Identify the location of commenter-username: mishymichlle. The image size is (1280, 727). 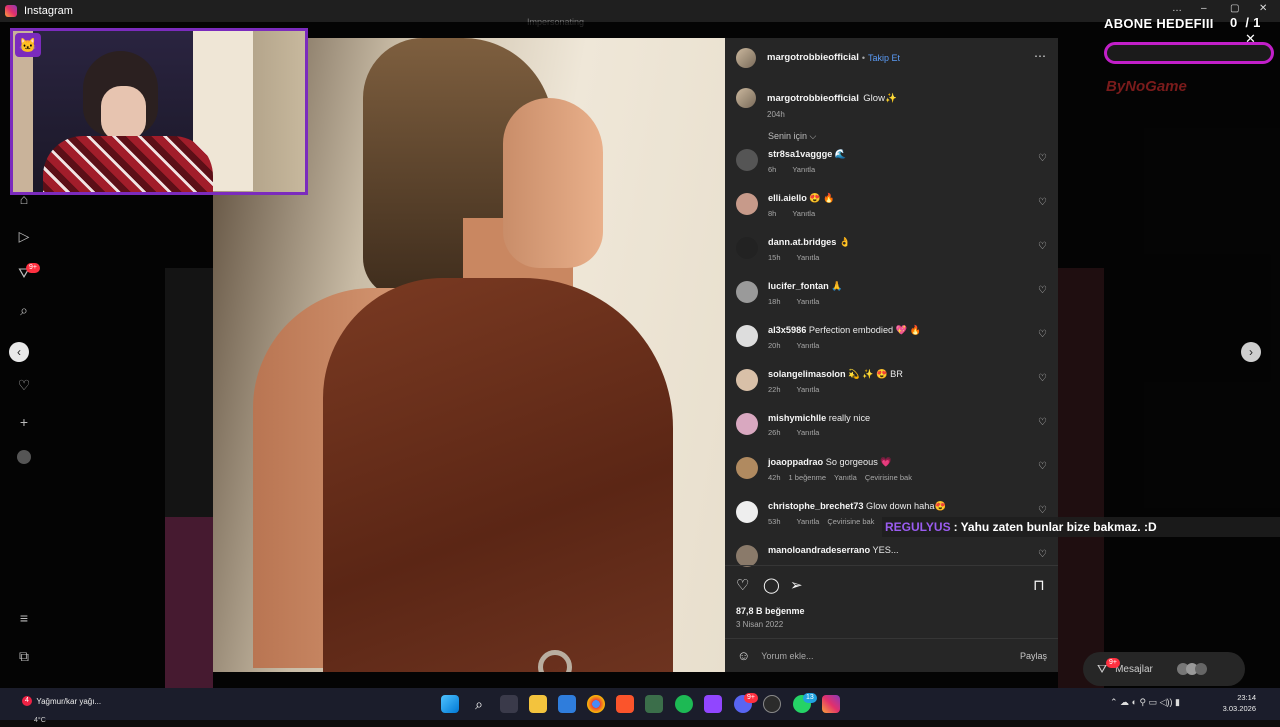
(797, 418).